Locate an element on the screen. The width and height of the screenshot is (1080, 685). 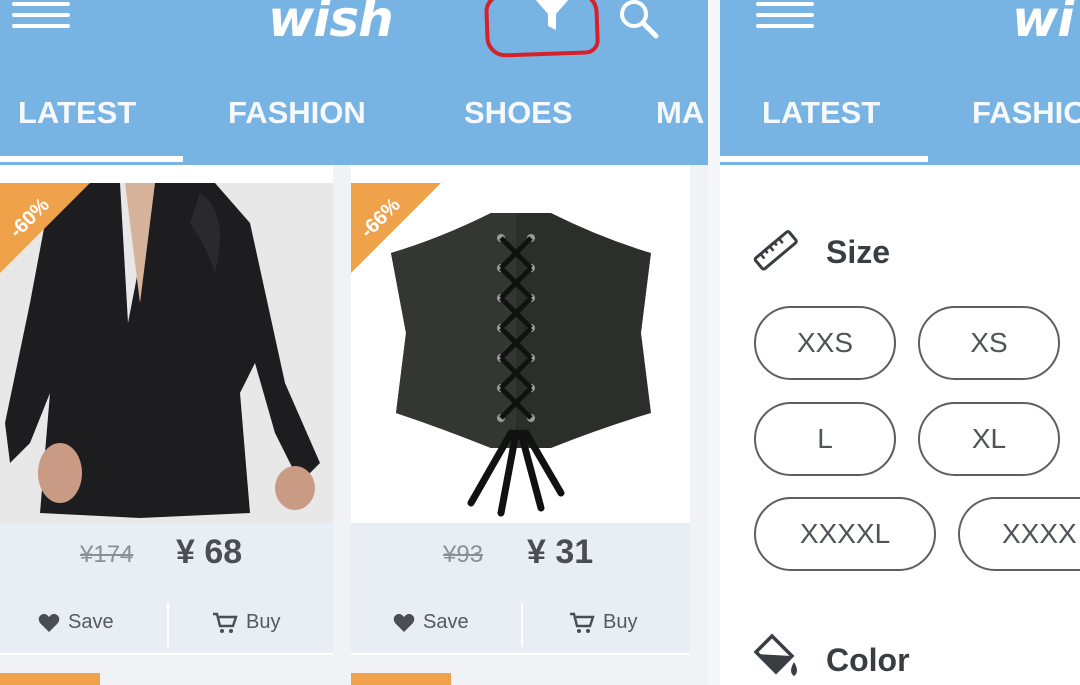
filter-icon is located at coordinates (552, 16).